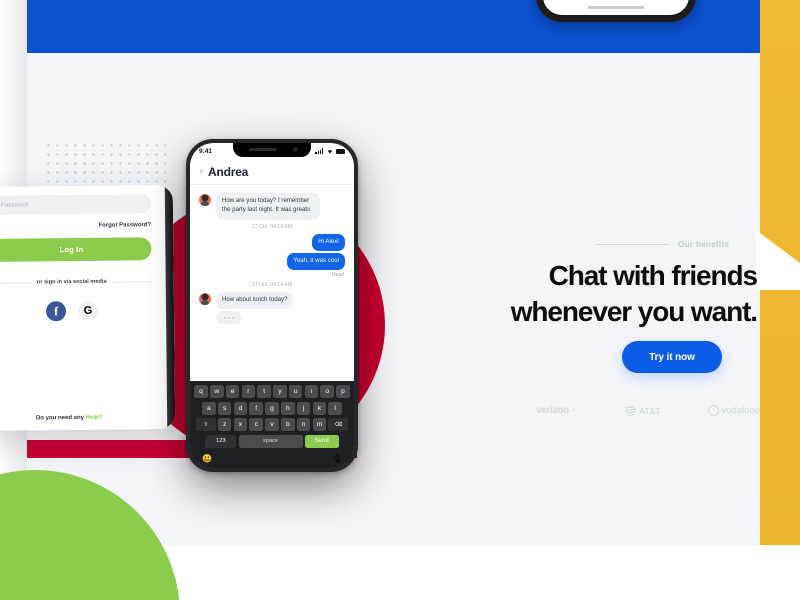 This screenshot has width=800, height=600. I want to click on benefits-eyebrow: Our benefits, so click(662, 244).